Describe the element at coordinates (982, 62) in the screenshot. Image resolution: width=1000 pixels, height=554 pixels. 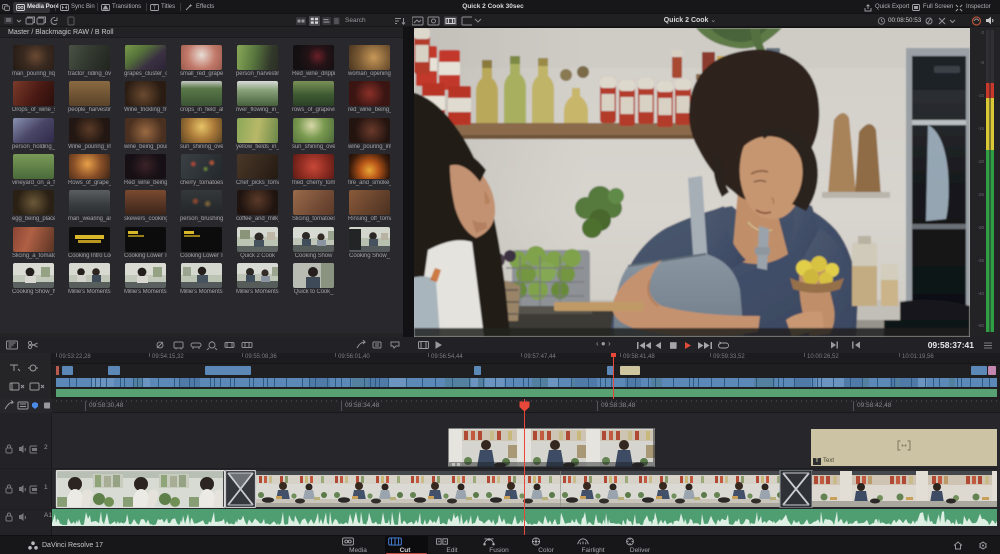
I see `svg-text: -5` at that location.